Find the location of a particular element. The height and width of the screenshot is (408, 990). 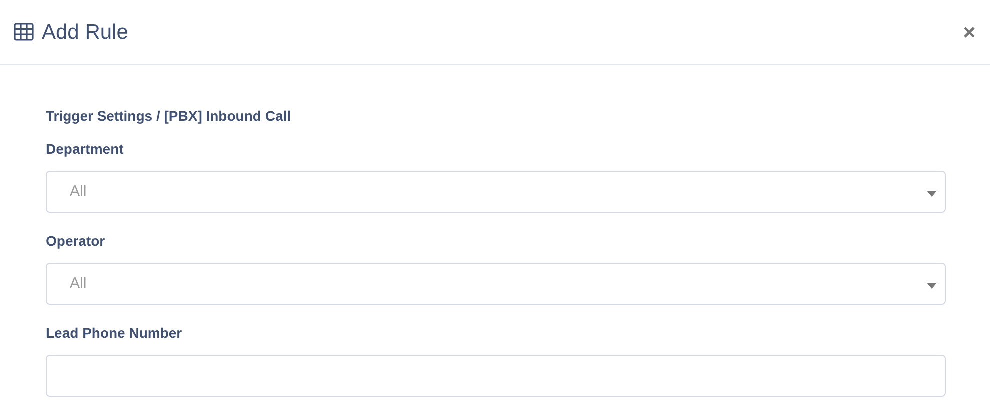

dialog-title: Add Rule is located at coordinates (85, 32).